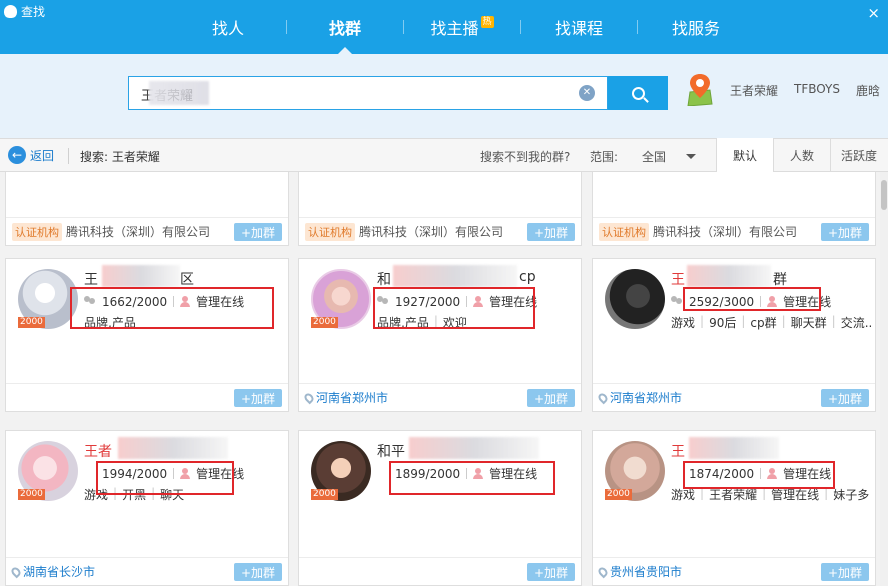 The image size is (888, 586). I want to click on sort-tabs: 默认 人数 活跃度, so click(801, 155).